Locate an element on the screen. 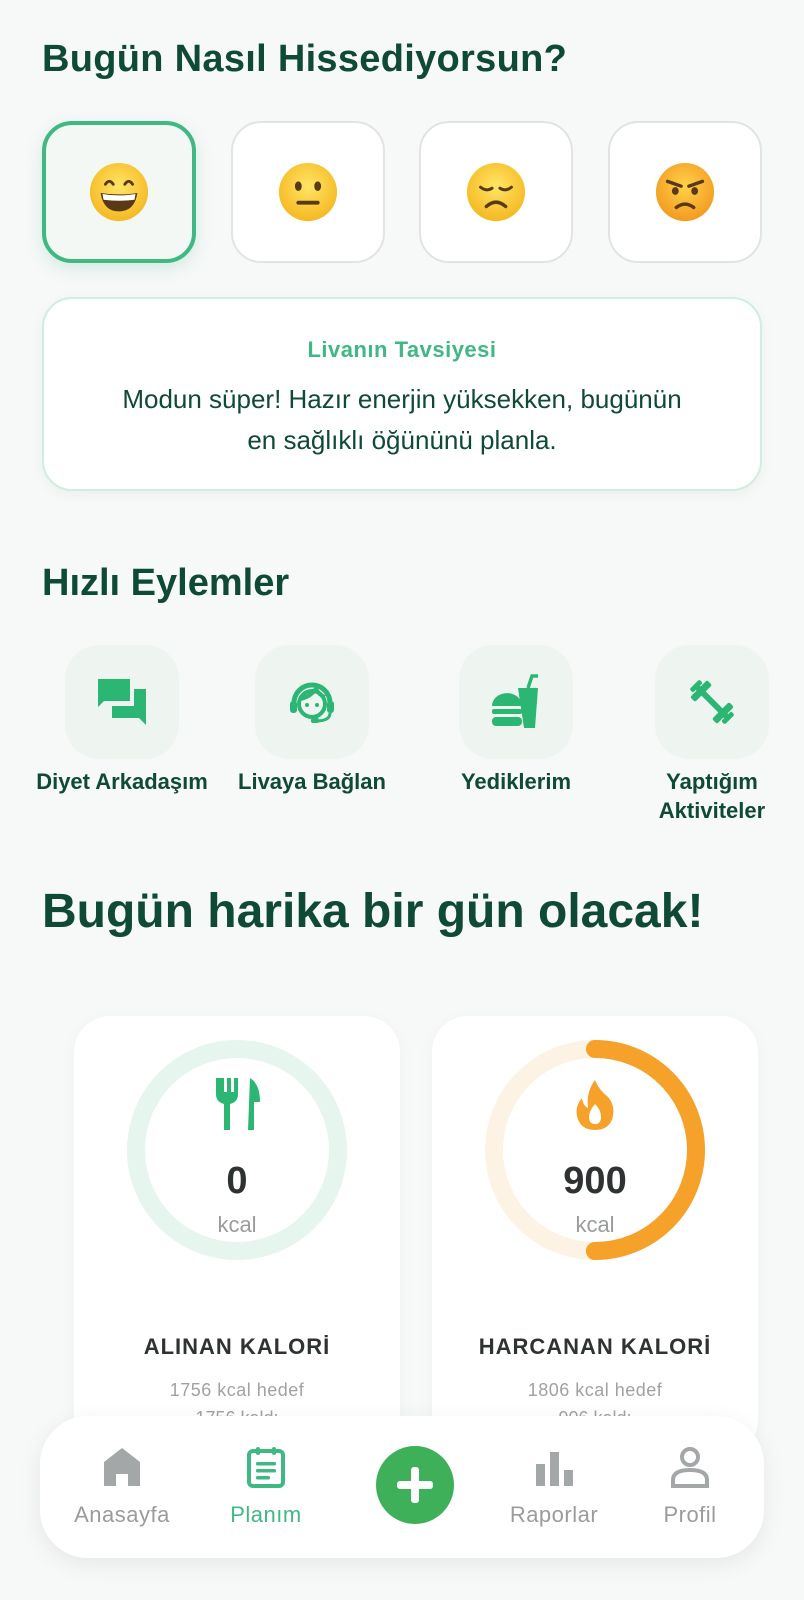  bottom-navigation: Anasayfa Planım Raporlar Profil is located at coordinates (402, 1487).